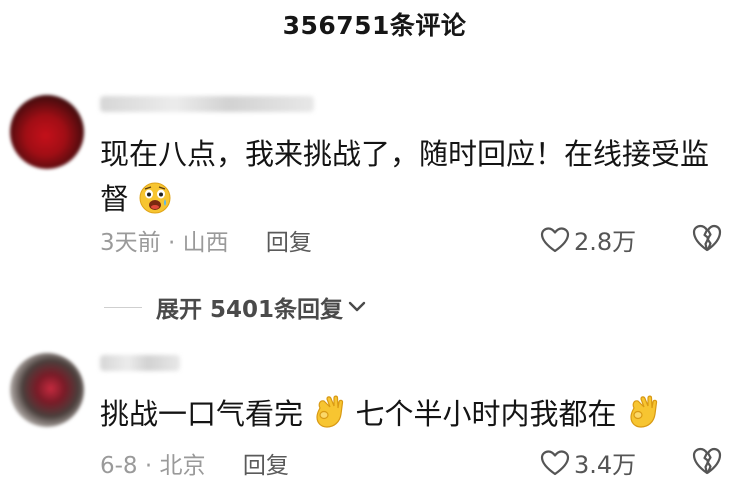 This screenshot has width=749, height=492. What do you see at coordinates (357, 306) in the screenshot?
I see `chevron-down-icon` at bounding box center [357, 306].